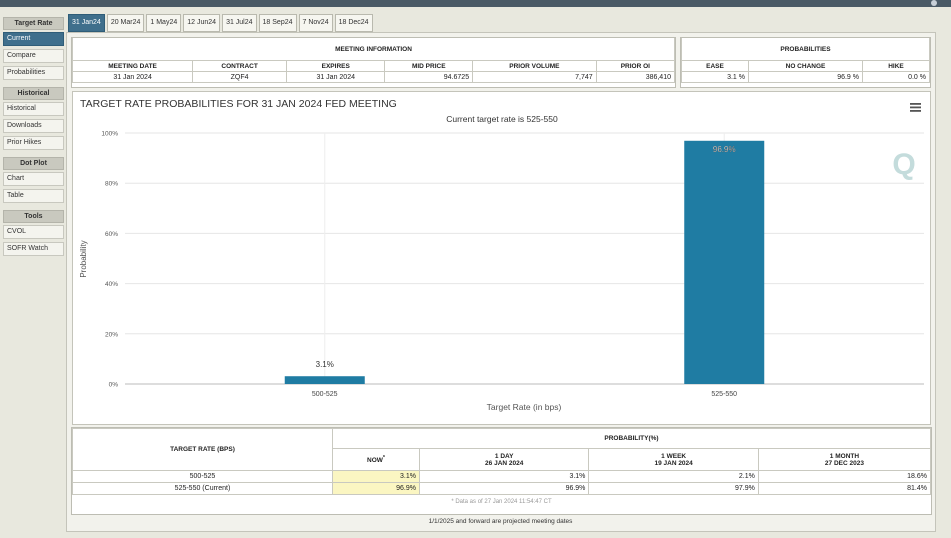 Image resolution: width=951 pixels, height=538 pixels. I want to click on header-now-label: NOW, so click(375, 461).